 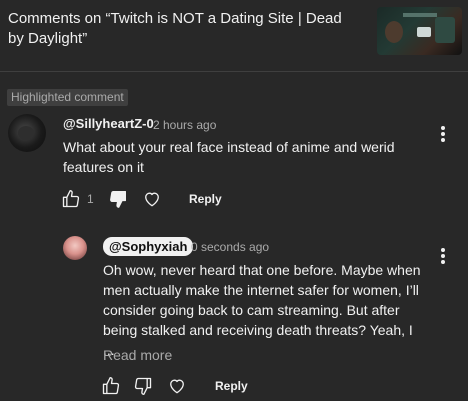 I want to click on reply-like-button, so click(x=111, y=386).